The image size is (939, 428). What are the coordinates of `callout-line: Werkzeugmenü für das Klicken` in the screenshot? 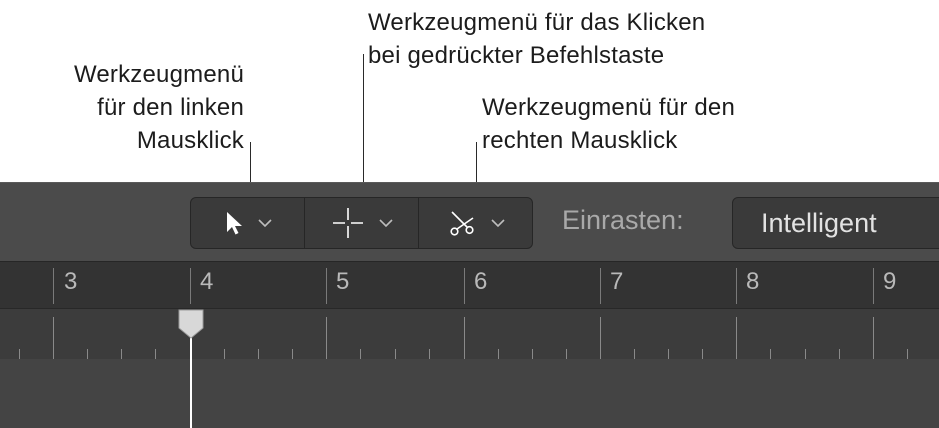 It's located at (537, 22).